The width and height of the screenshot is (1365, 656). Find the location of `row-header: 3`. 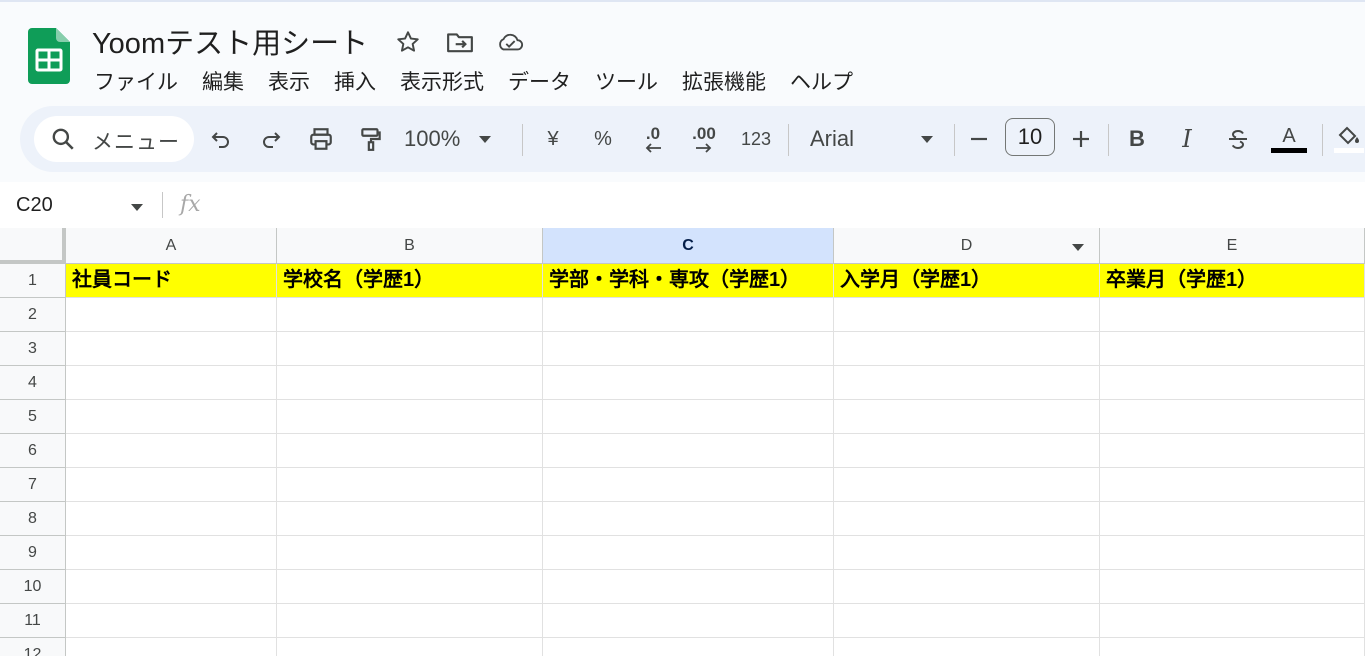

row-header: 3 is located at coordinates (33, 349).